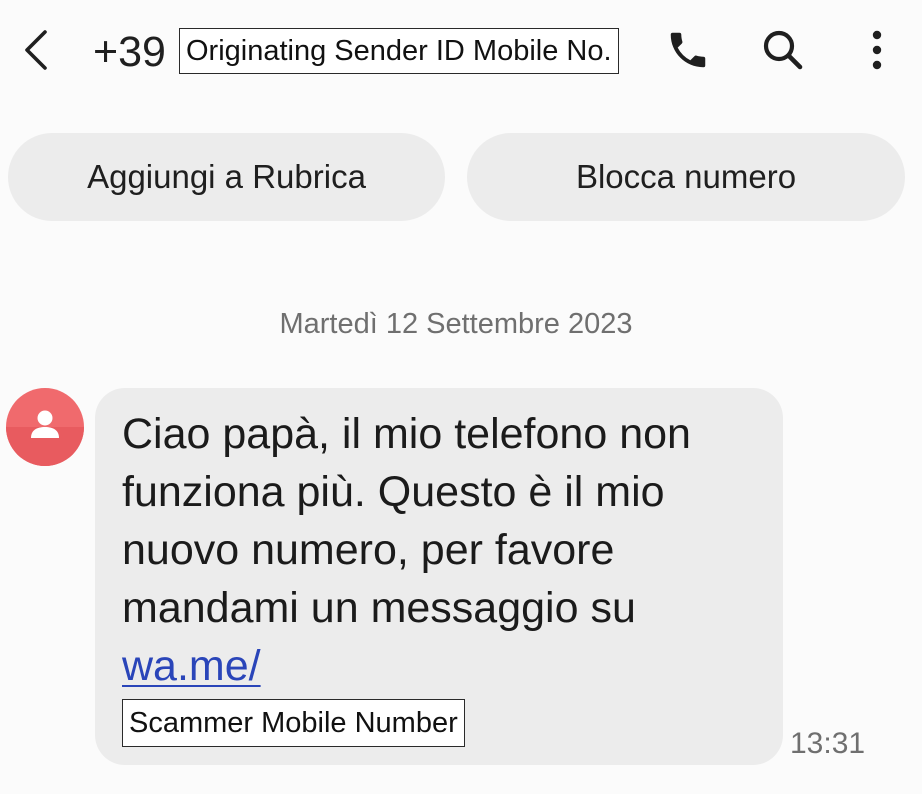  I want to click on scammer-number-redaction-label: Scammer Mobile Number, so click(293, 723).